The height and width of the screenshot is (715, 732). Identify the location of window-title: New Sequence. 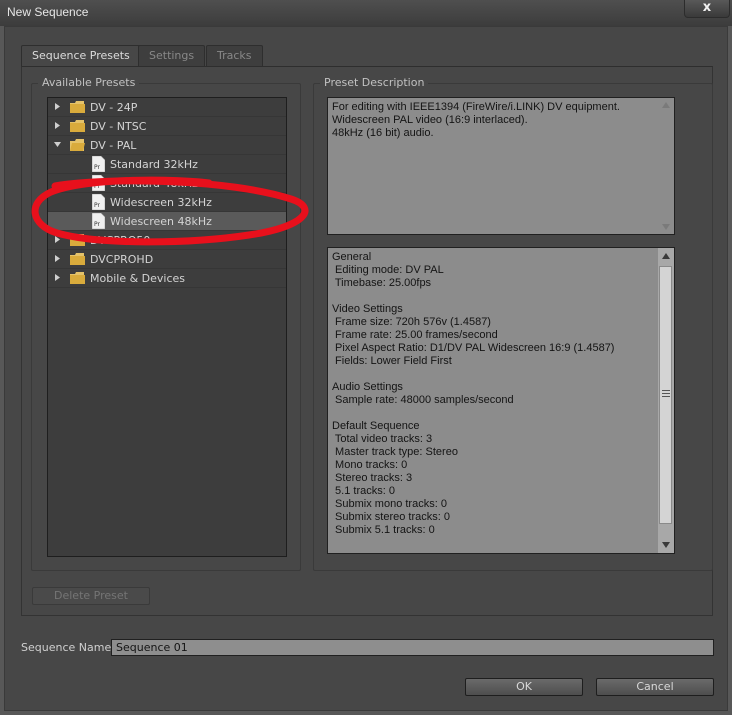
(48, 12).